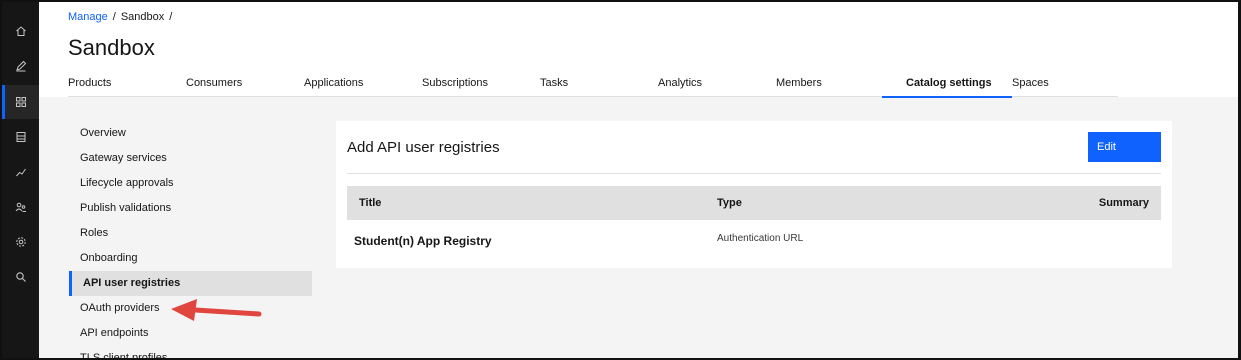  Describe the element at coordinates (20, 242) in the screenshot. I see `settings-icon` at that location.